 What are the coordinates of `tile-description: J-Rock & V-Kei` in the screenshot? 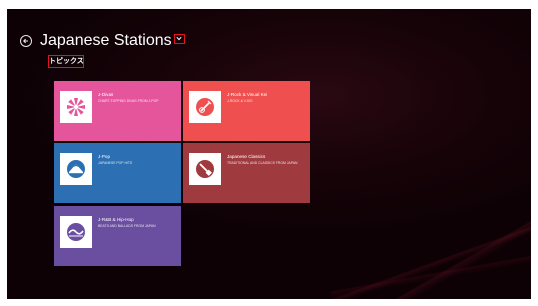 It's located at (240, 101).